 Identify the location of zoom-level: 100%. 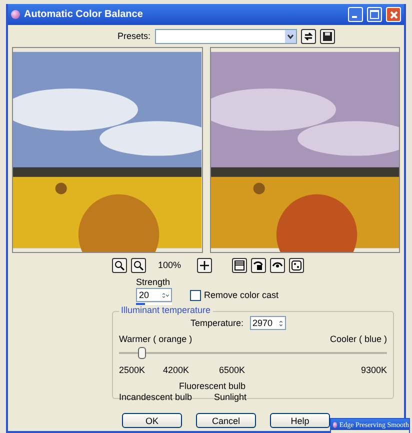
(170, 265).